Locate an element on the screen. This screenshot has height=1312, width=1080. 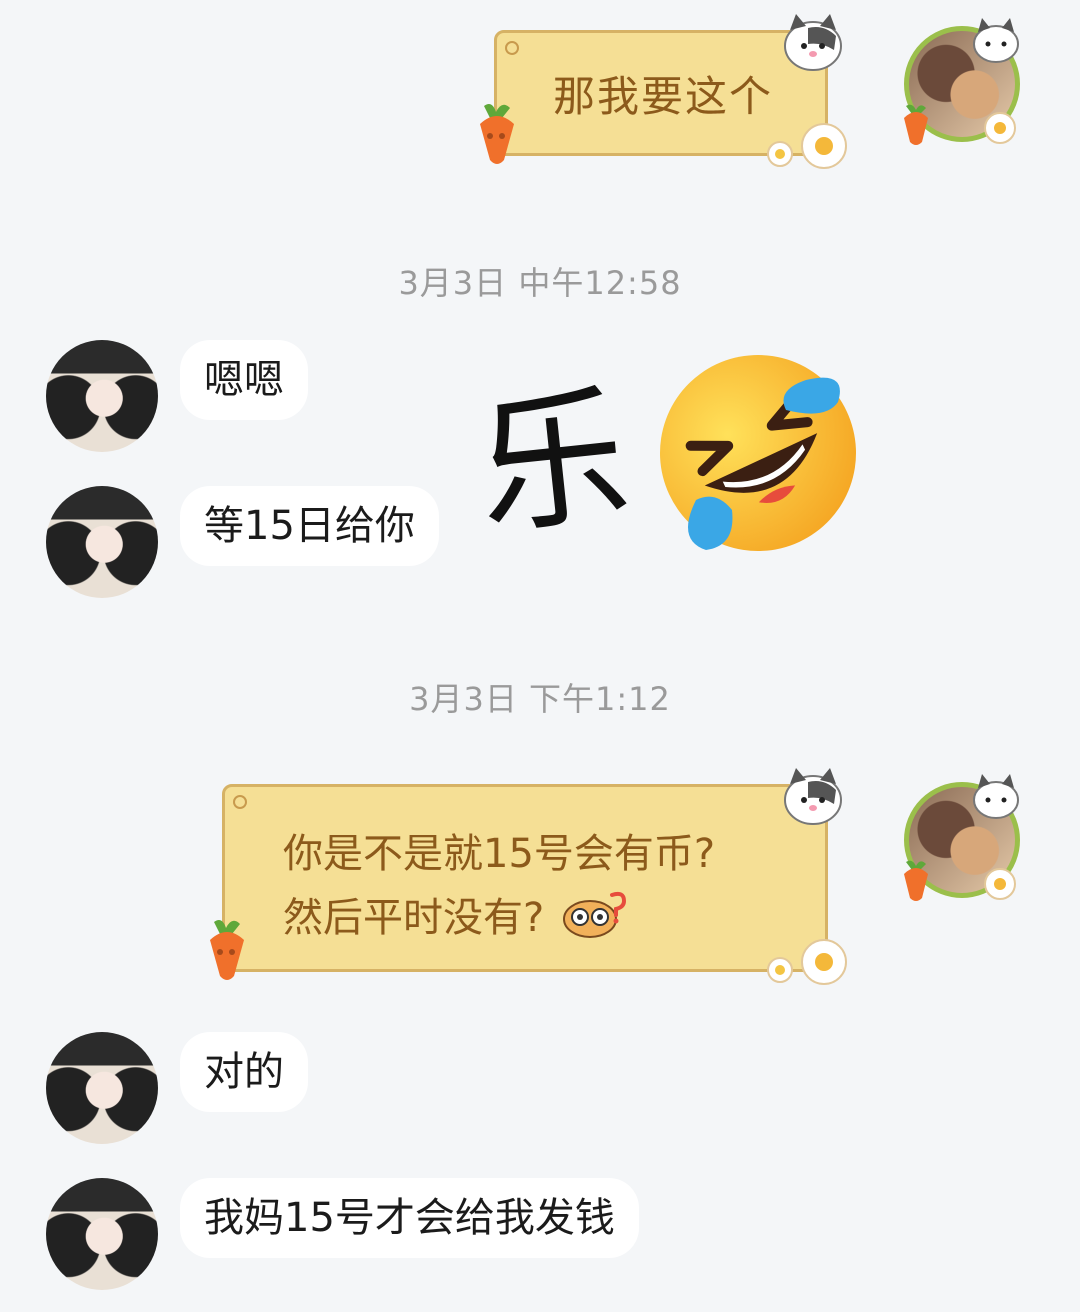
message-text-line: 然后平时没有? is located at coordinates (414, 918).